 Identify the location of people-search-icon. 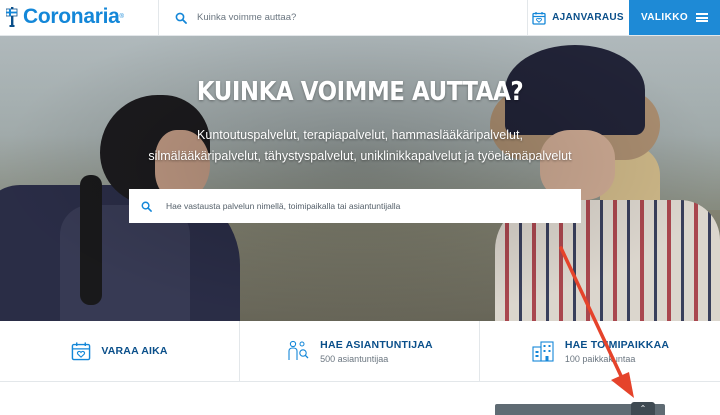
(298, 350).